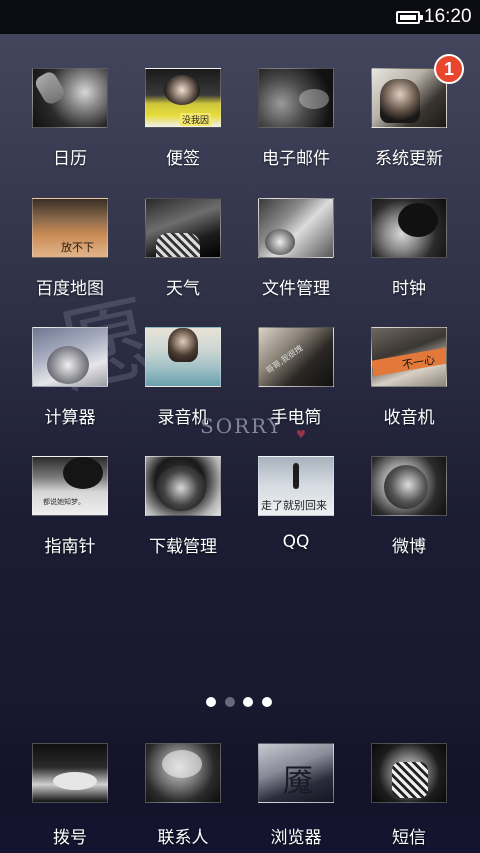 This screenshot has width=480, height=853. Describe the element at coordinates (183, 418) in the screenshot. I see `app-label: 录音机` at that location.